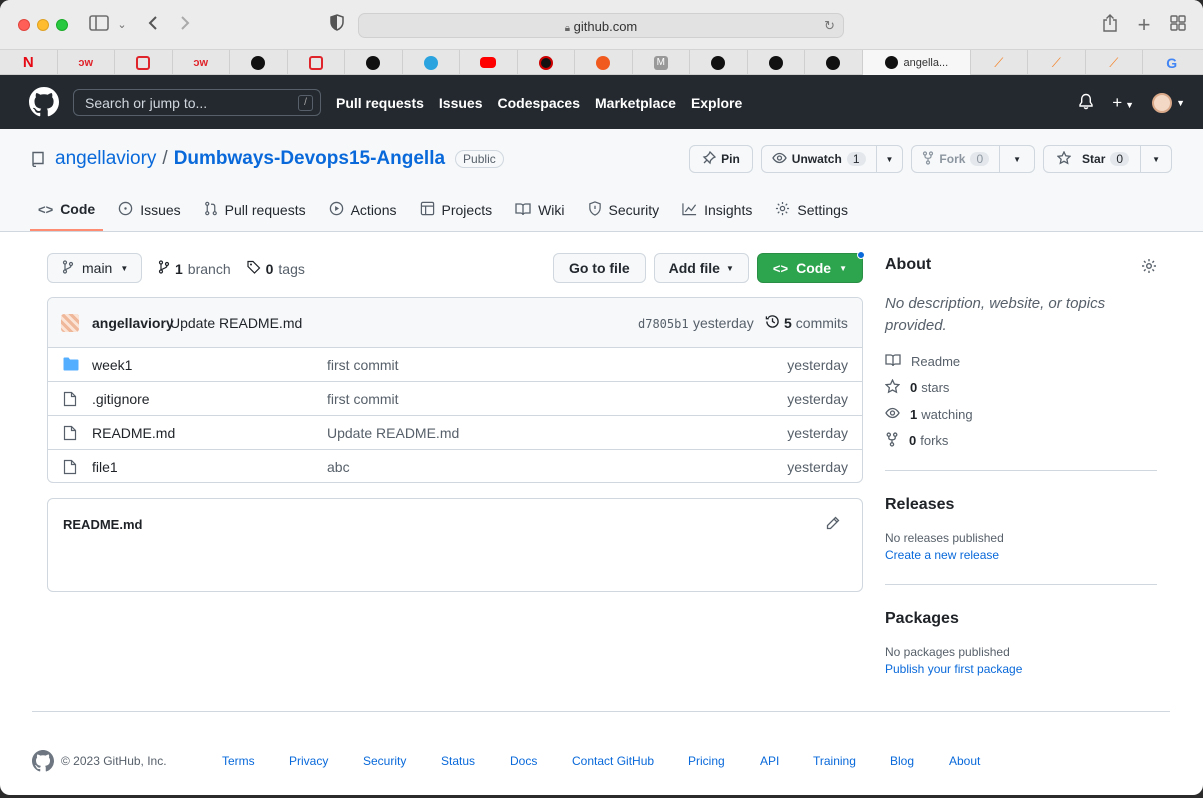 This screenshot has width=1203, height=798. What do you see at coordinates (1149, 267) in the screenshot?
I see `gear-icon` at bounding box center [1149, 267].